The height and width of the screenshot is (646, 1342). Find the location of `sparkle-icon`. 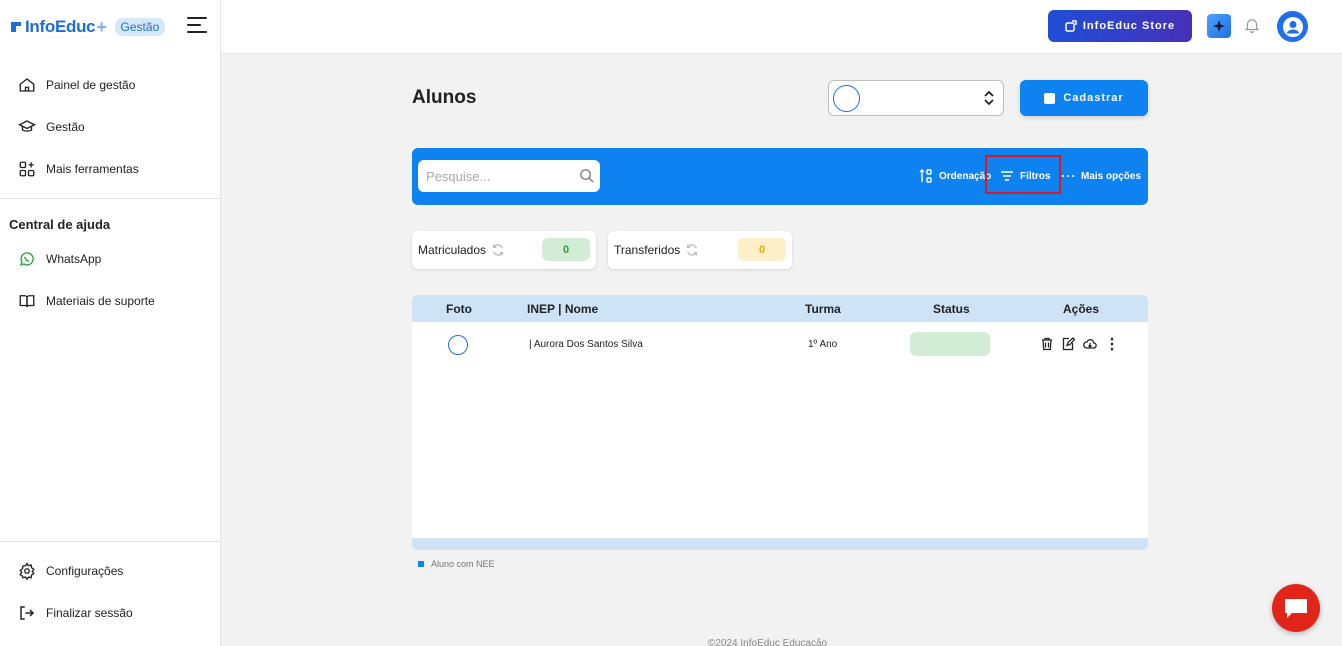

sparkle-icon is located at coordinates (1219, 26).